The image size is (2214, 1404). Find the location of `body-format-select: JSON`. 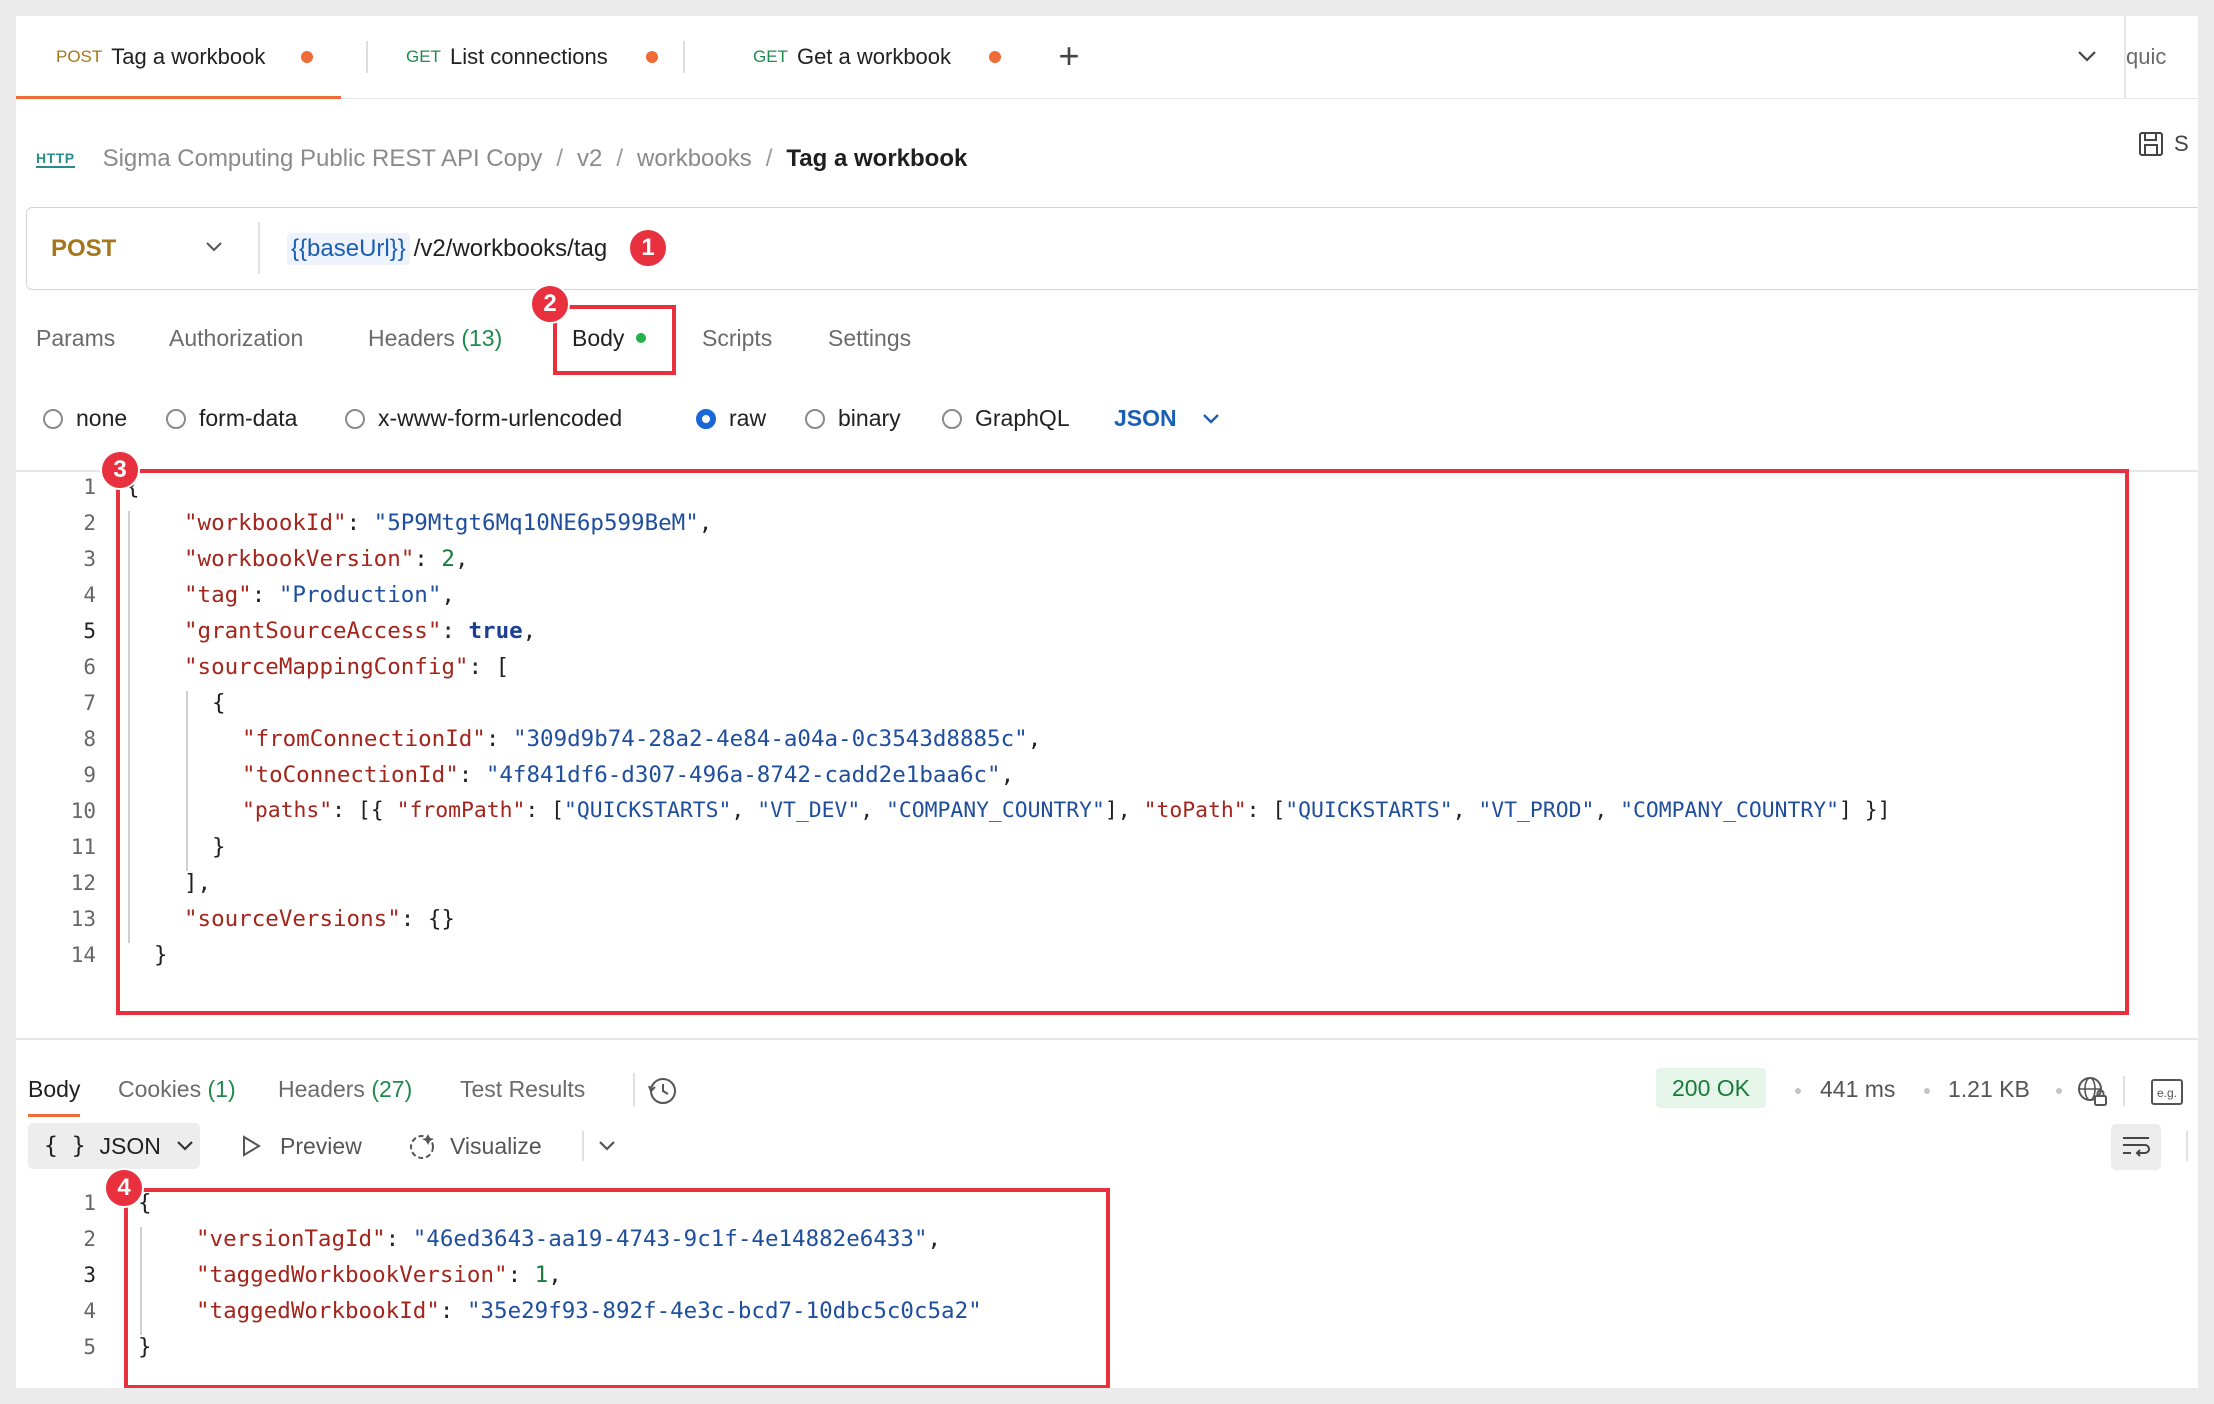

body-format-select: JSON is located at coordinates (1167, 418).